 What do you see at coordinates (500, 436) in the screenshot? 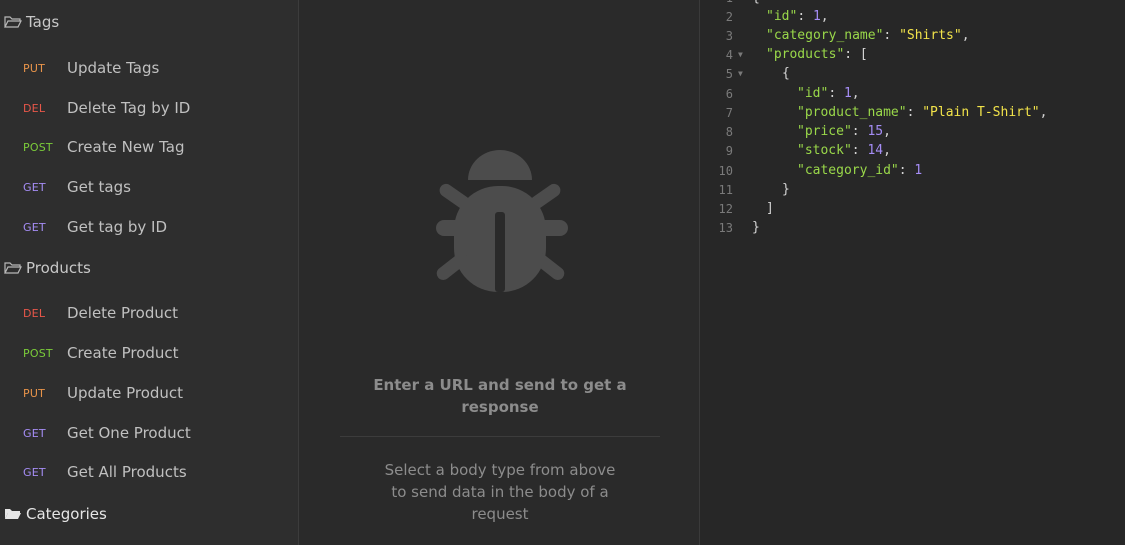
I see `divider` at bounding box center [500, 436].